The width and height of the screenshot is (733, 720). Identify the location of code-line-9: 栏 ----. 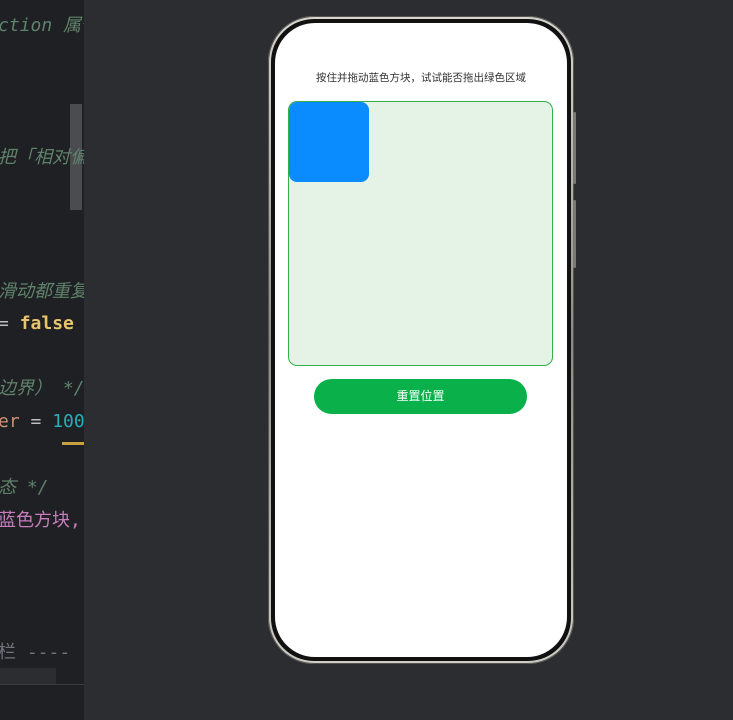
(35, 652).